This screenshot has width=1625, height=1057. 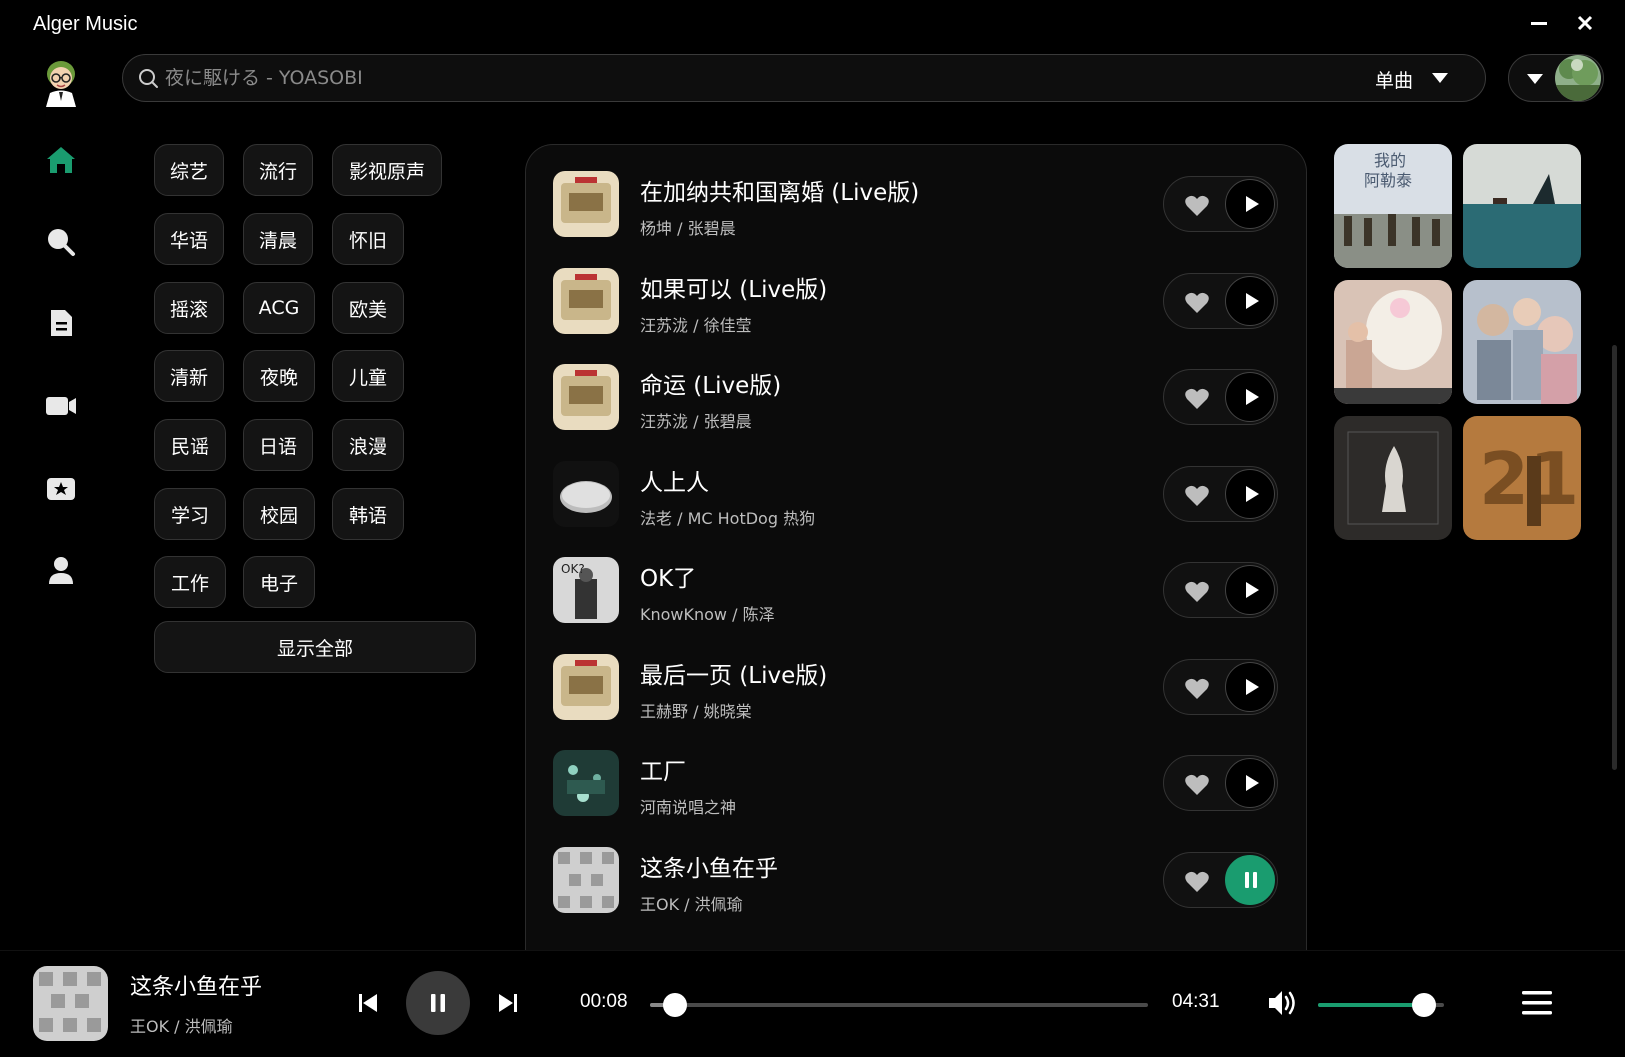 I want to click on tag-button: 清晨, so click(x=278, y=239).